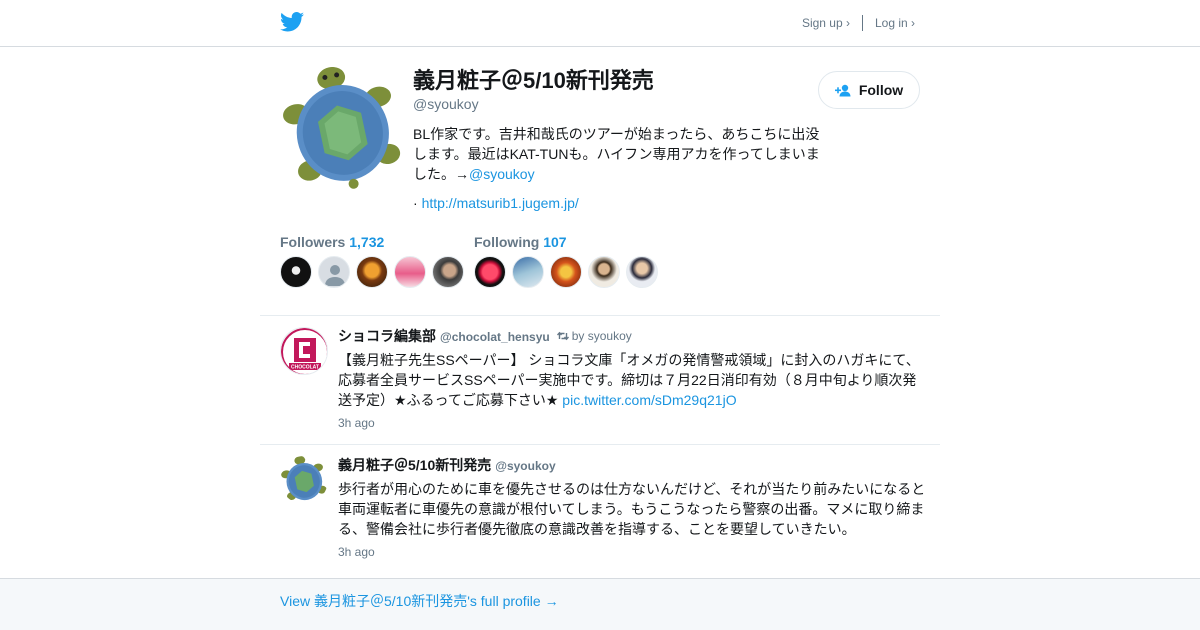 The image size is (1200, 630). I want to click on profile-name: 義月粧子＠5/10新刊発売, so click(533, 80).